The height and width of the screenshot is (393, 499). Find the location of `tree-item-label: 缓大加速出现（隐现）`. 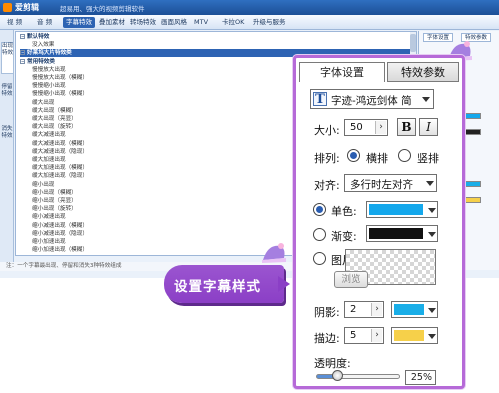

tree-item-label: 缓大加速出现（隐现） is located at coordinates (60, 176).